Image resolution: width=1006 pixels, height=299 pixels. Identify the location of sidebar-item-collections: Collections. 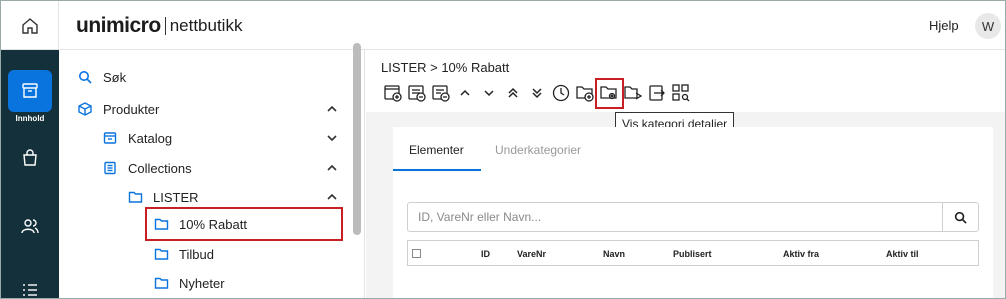
(147, 168).